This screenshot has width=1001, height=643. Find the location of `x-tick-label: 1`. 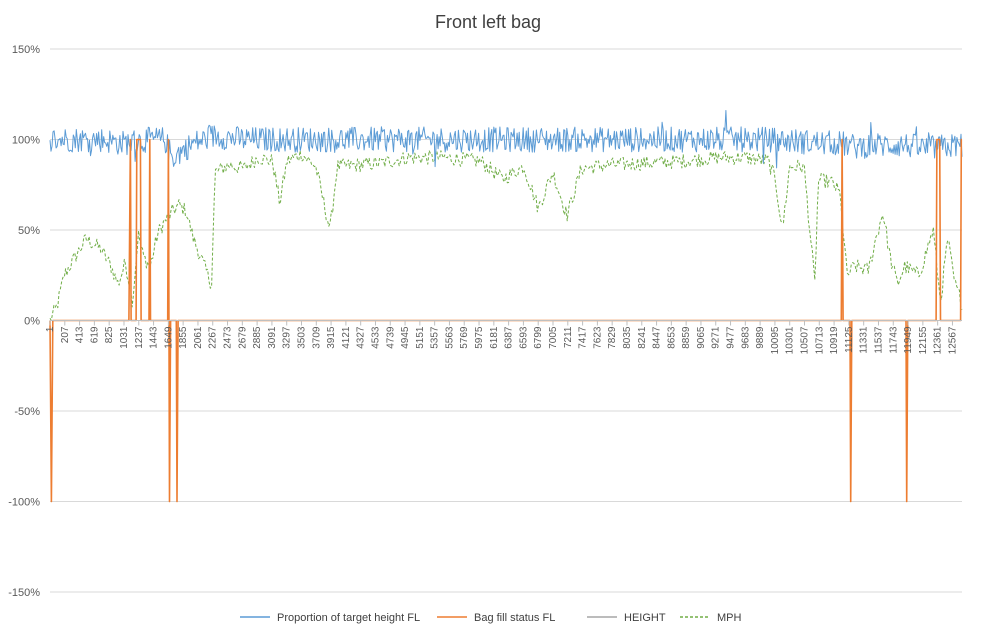

x-tick-label: 1 is located at coordinates (50, 329).